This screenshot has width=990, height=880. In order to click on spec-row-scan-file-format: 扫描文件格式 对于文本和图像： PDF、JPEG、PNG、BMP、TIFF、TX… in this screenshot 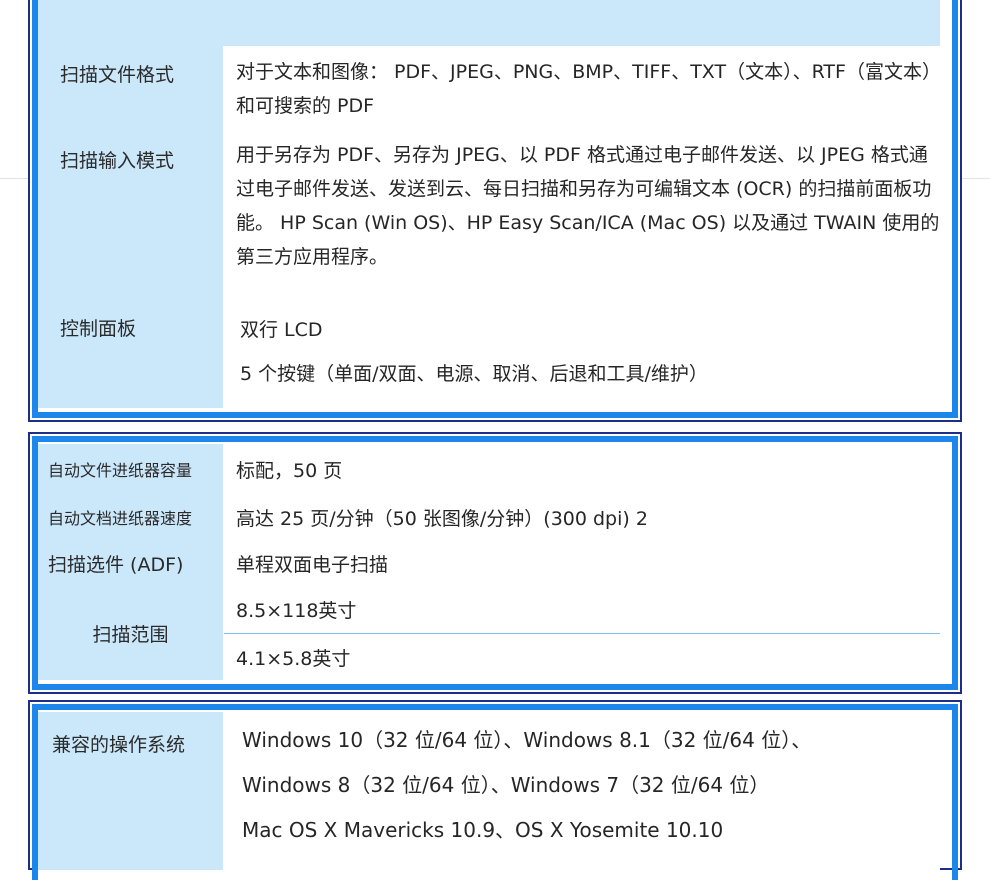, I will do `click(489, 89)`.